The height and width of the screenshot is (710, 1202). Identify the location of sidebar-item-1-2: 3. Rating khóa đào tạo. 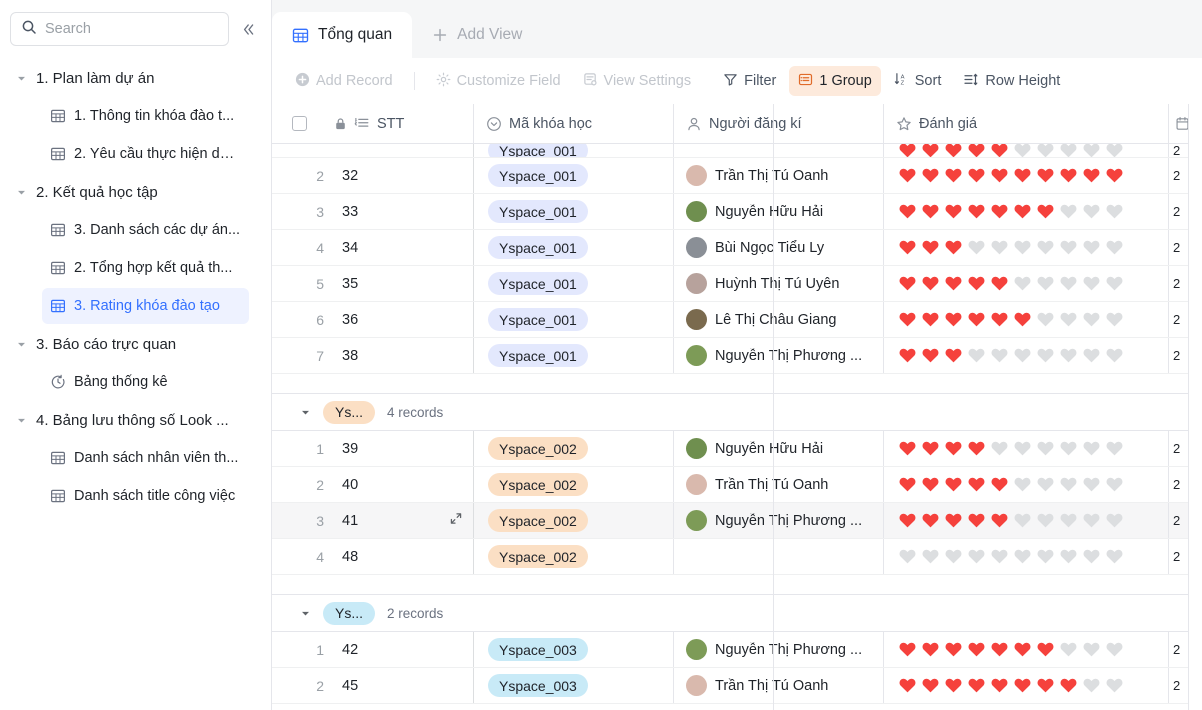
(145, 306).